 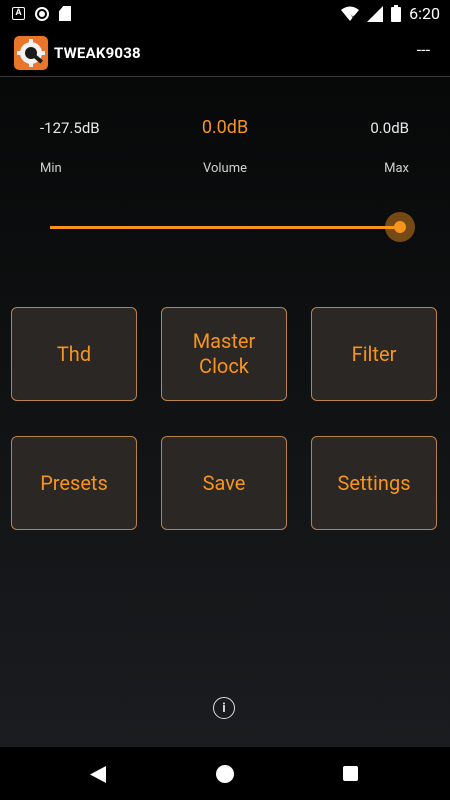 I want to click on notification-a-icon: A, so click(x=18, y=13).